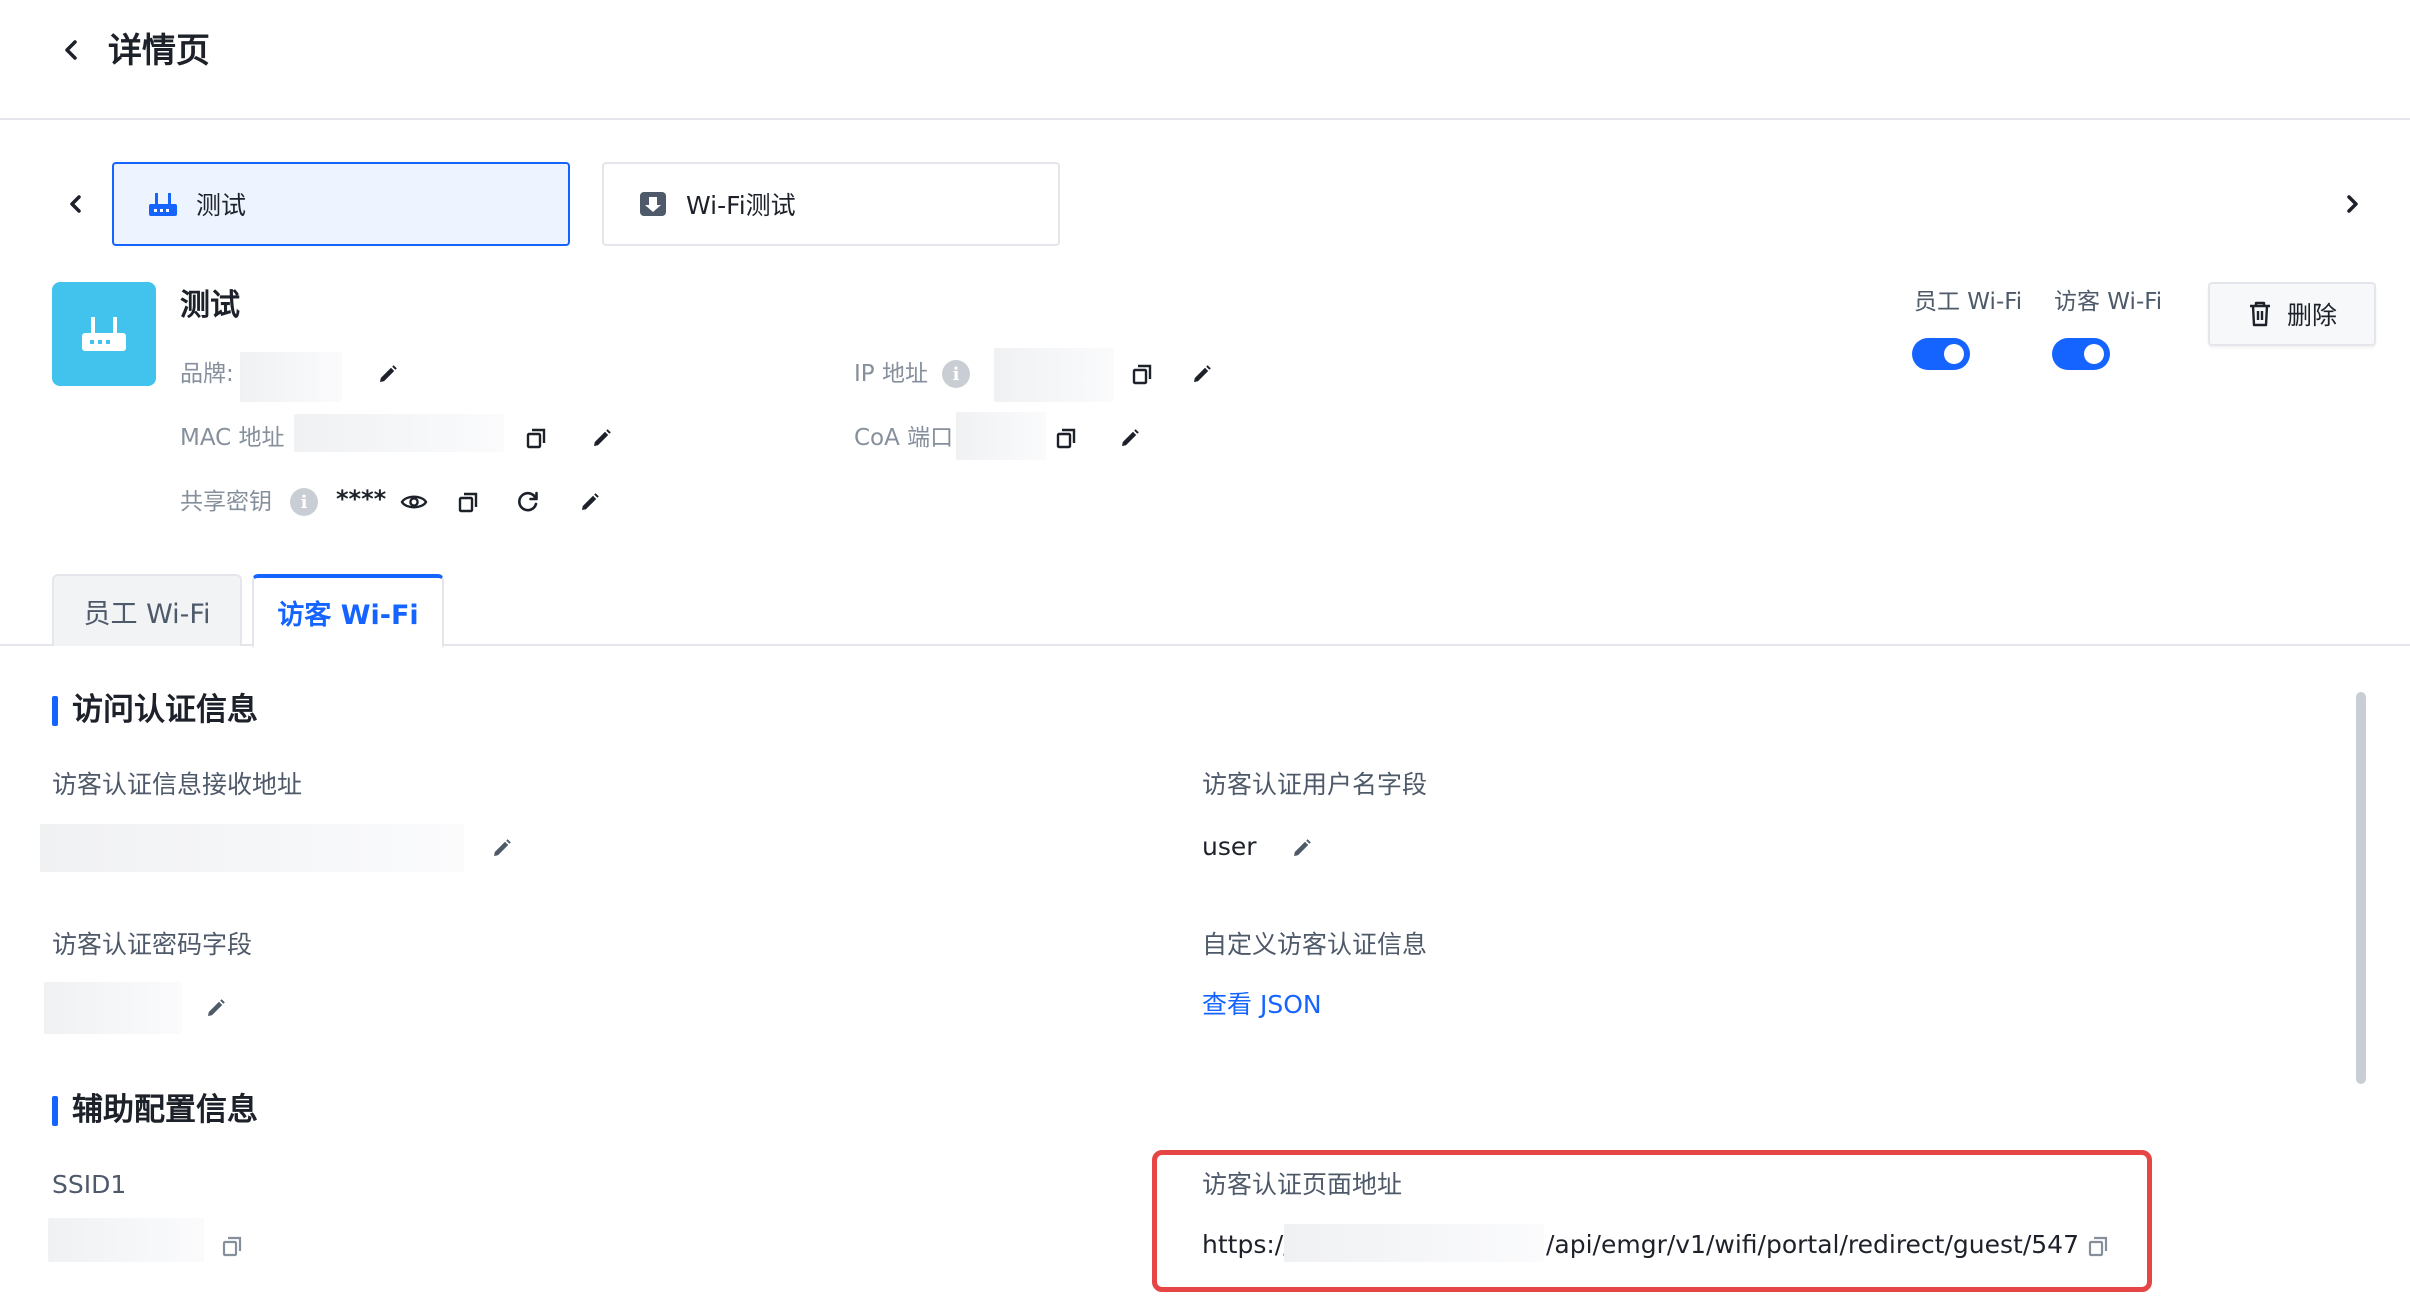  I want to click on copy-ssid-icon, so click(232, 1246).